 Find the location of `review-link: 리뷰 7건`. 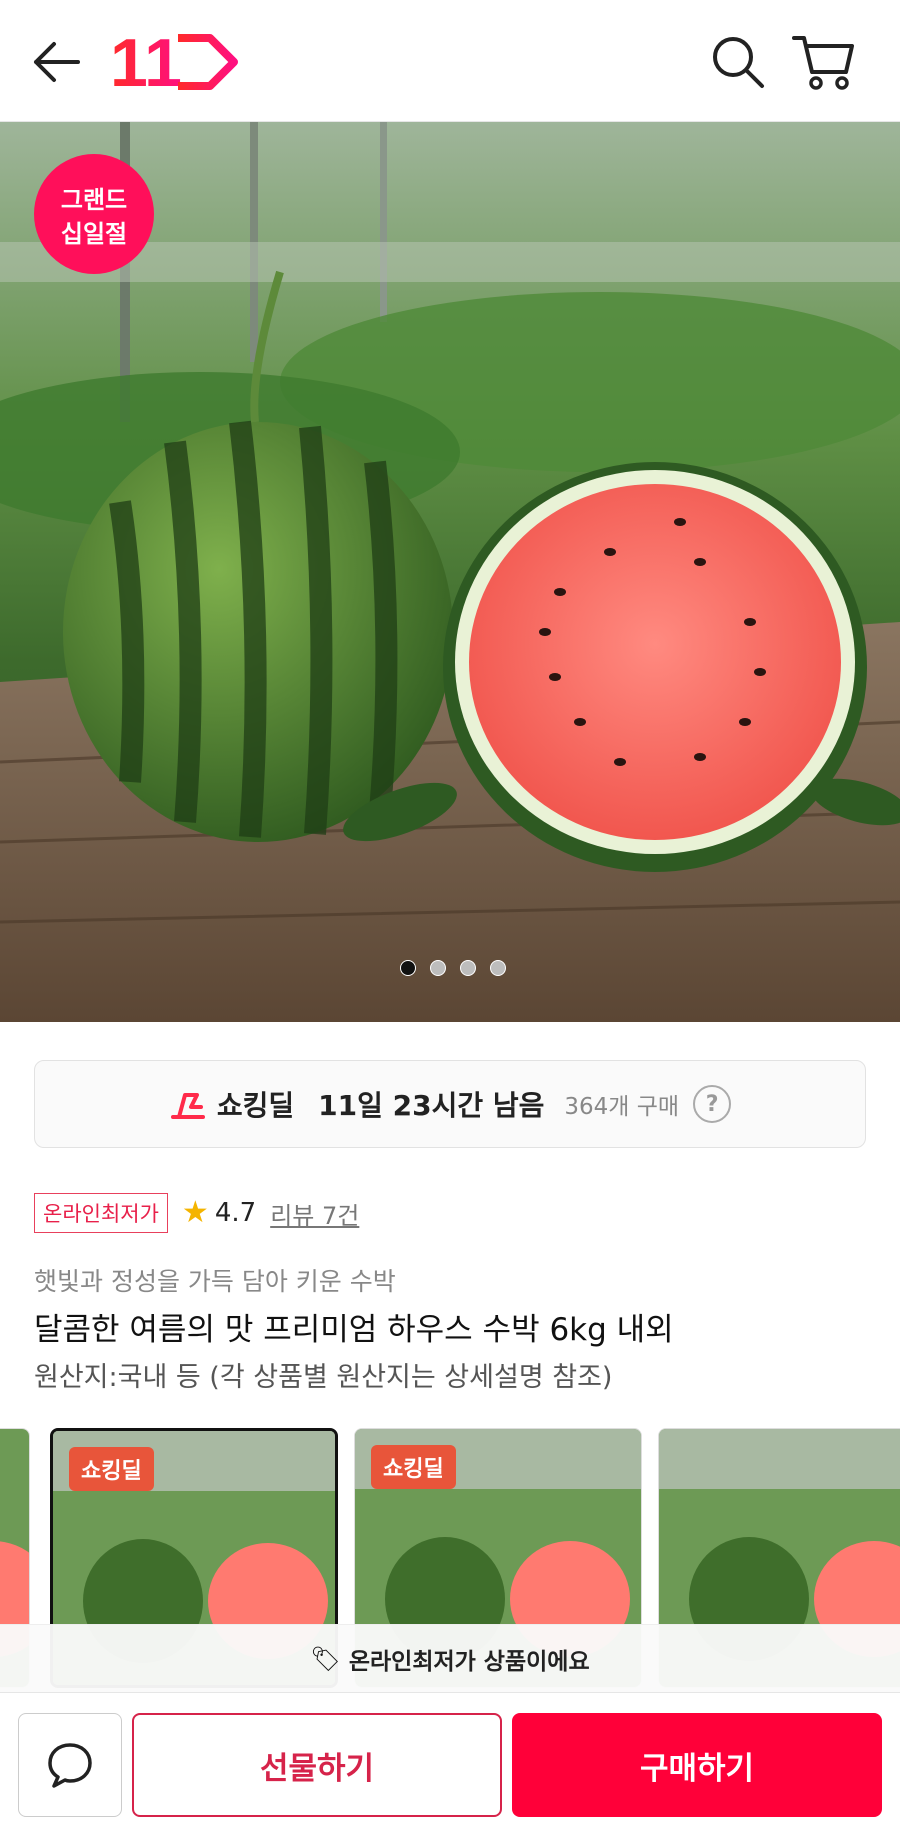

review-link: 리뷰 7건 is located at coordinates (314, 1213).